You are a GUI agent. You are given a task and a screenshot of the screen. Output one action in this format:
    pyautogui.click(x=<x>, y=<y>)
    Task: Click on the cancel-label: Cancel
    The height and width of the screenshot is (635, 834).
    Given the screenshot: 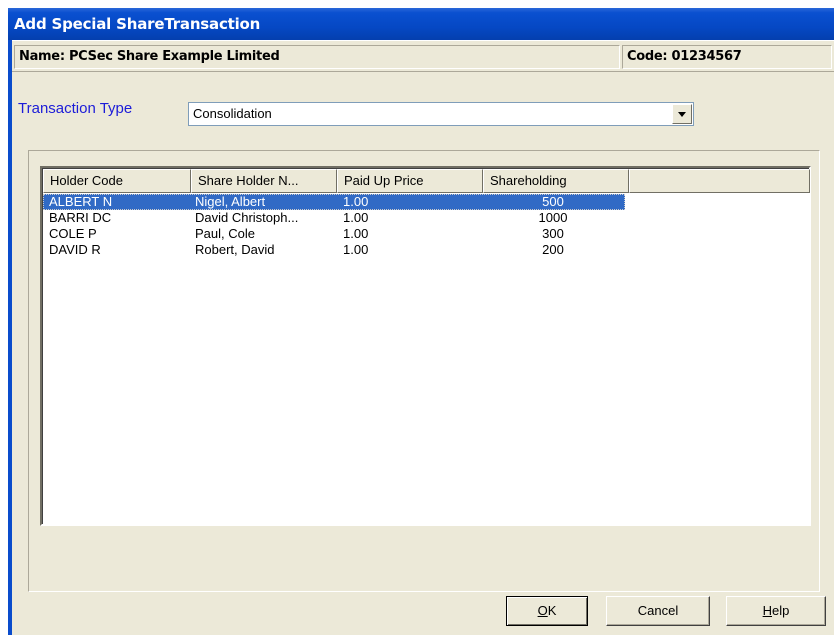 What is the action you would take?
    pyautogui.click(x=658, y=610)
    